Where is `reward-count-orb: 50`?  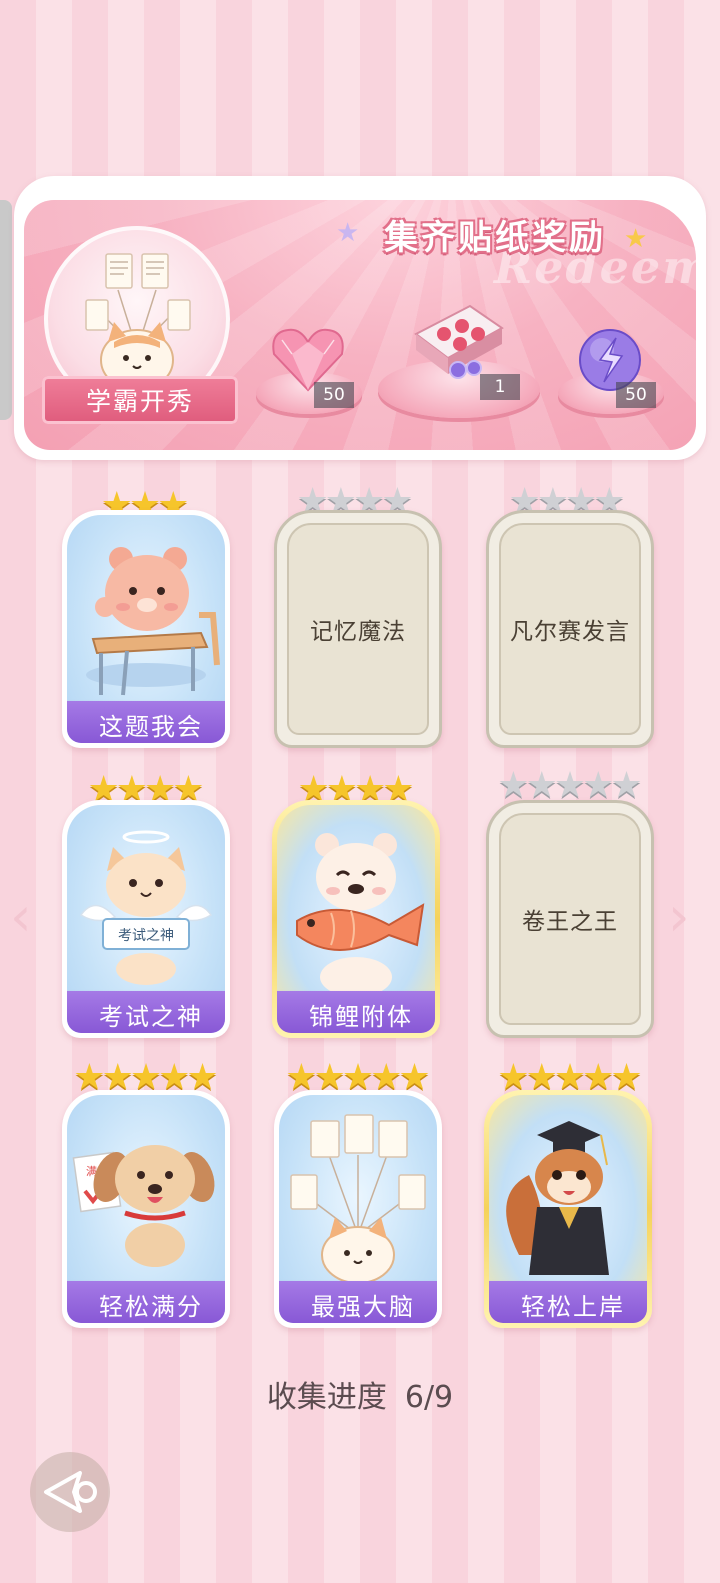
reward-count-orb: 50 is located at coordinates (636, 395).